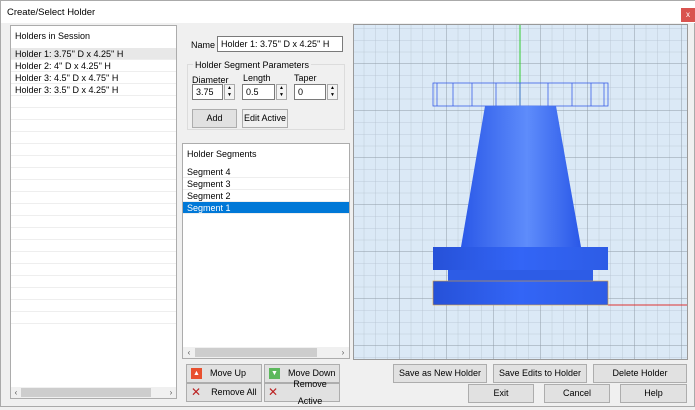  I want to click on exit-button: Exit, so click(501, 393).